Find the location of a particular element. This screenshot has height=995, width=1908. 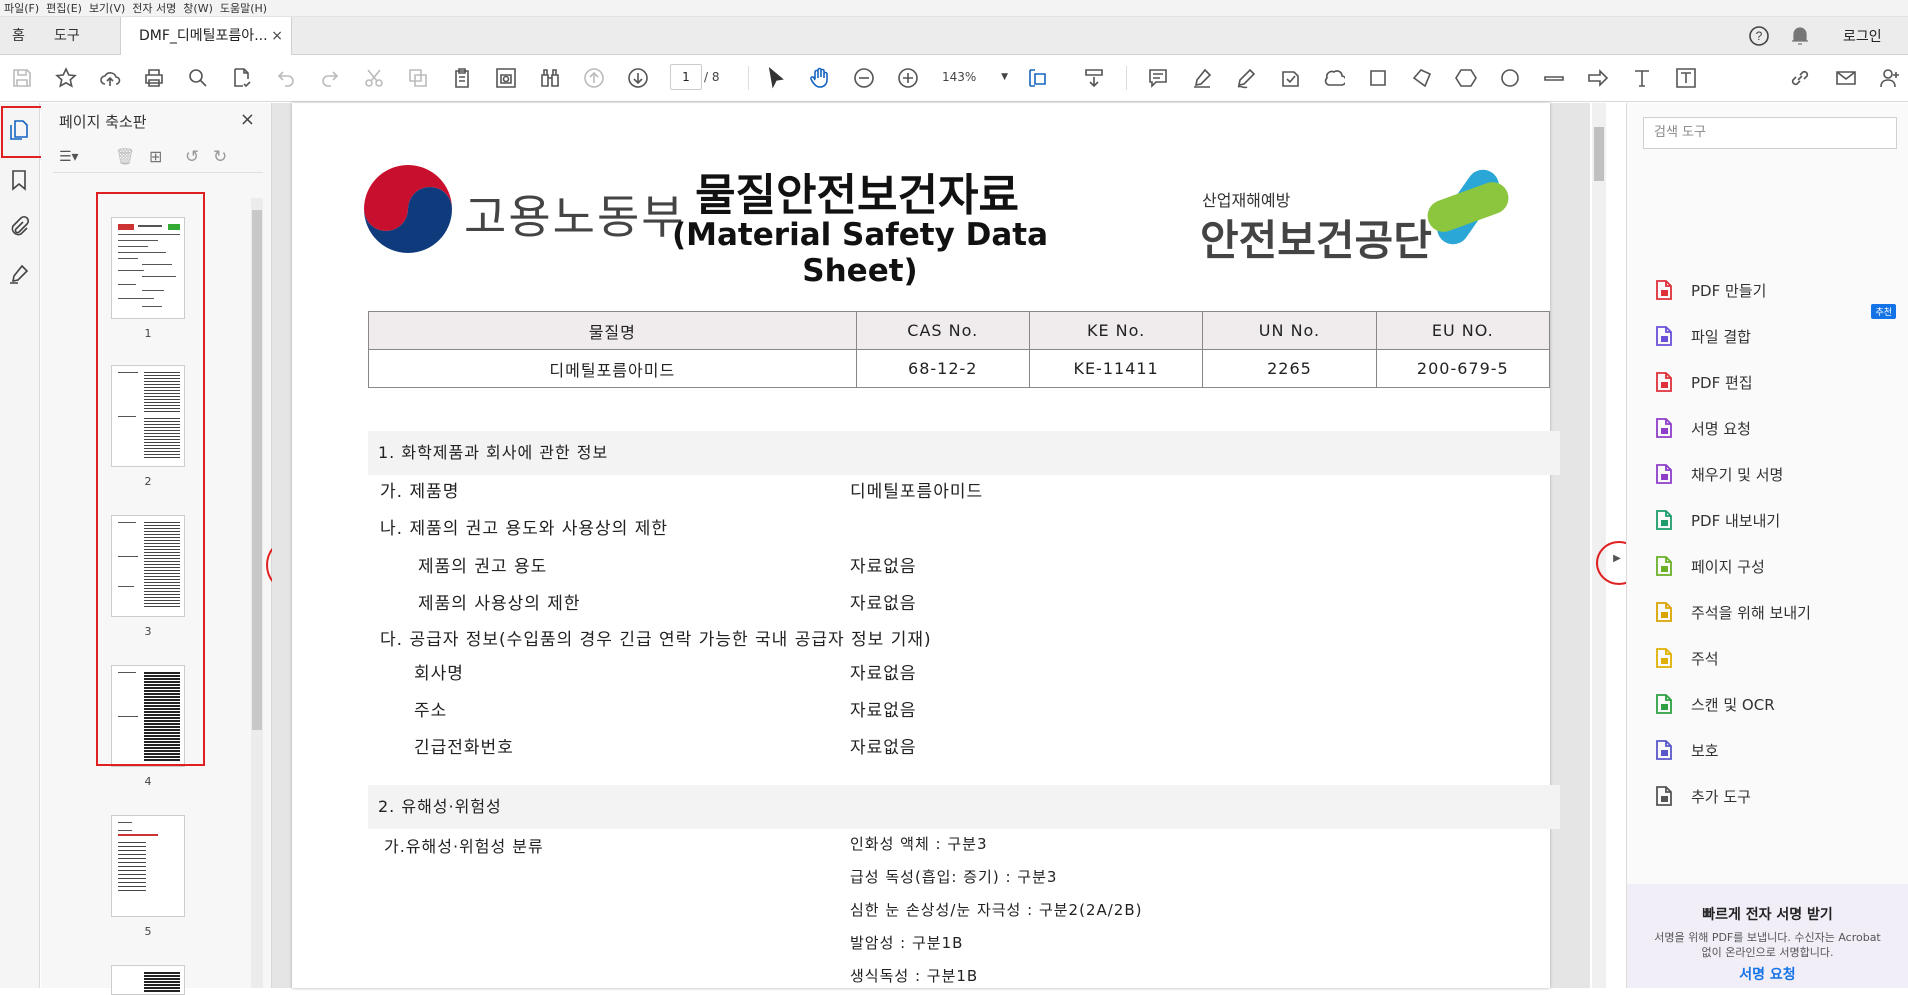

arrow-icon is located at coordinates (1598, 78).